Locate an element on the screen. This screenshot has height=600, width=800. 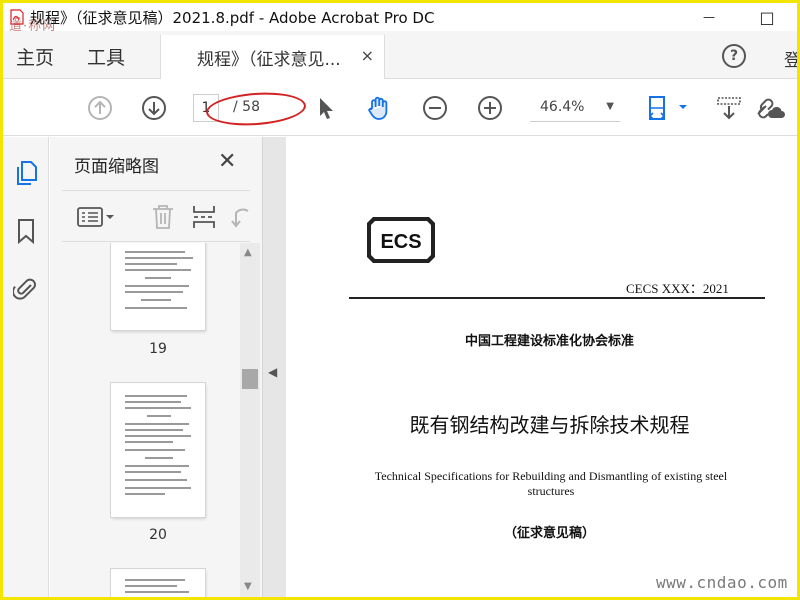
maximize-icon: □ is located at coordinates (767, 17).